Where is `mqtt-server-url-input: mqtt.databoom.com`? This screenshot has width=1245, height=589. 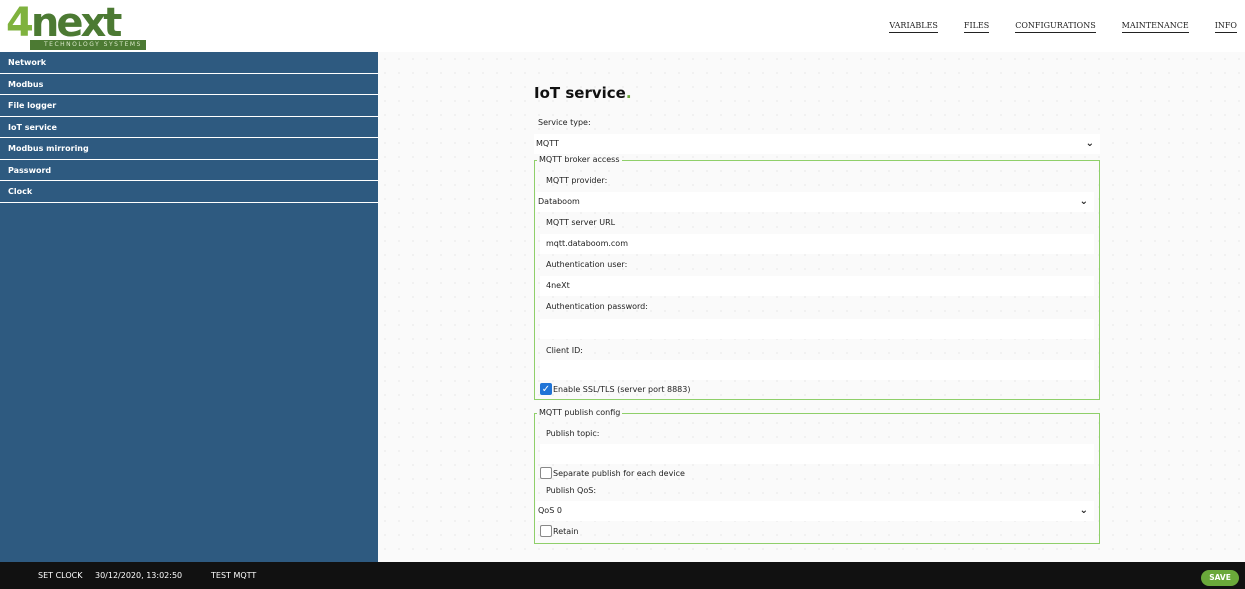
mqtt-server-url-input: mqtt.databoom.com is located at coordinates (817, 244).